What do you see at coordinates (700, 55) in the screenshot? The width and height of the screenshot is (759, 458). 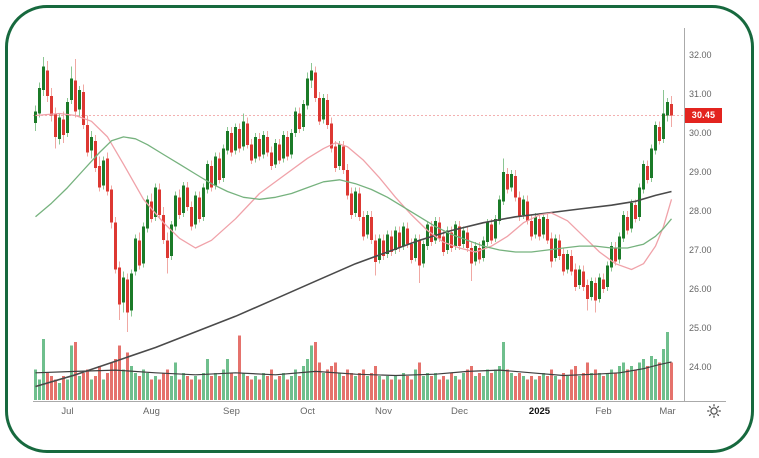 I see `y-axis-tick-label: 32.00` at bounding box center [700, 55].